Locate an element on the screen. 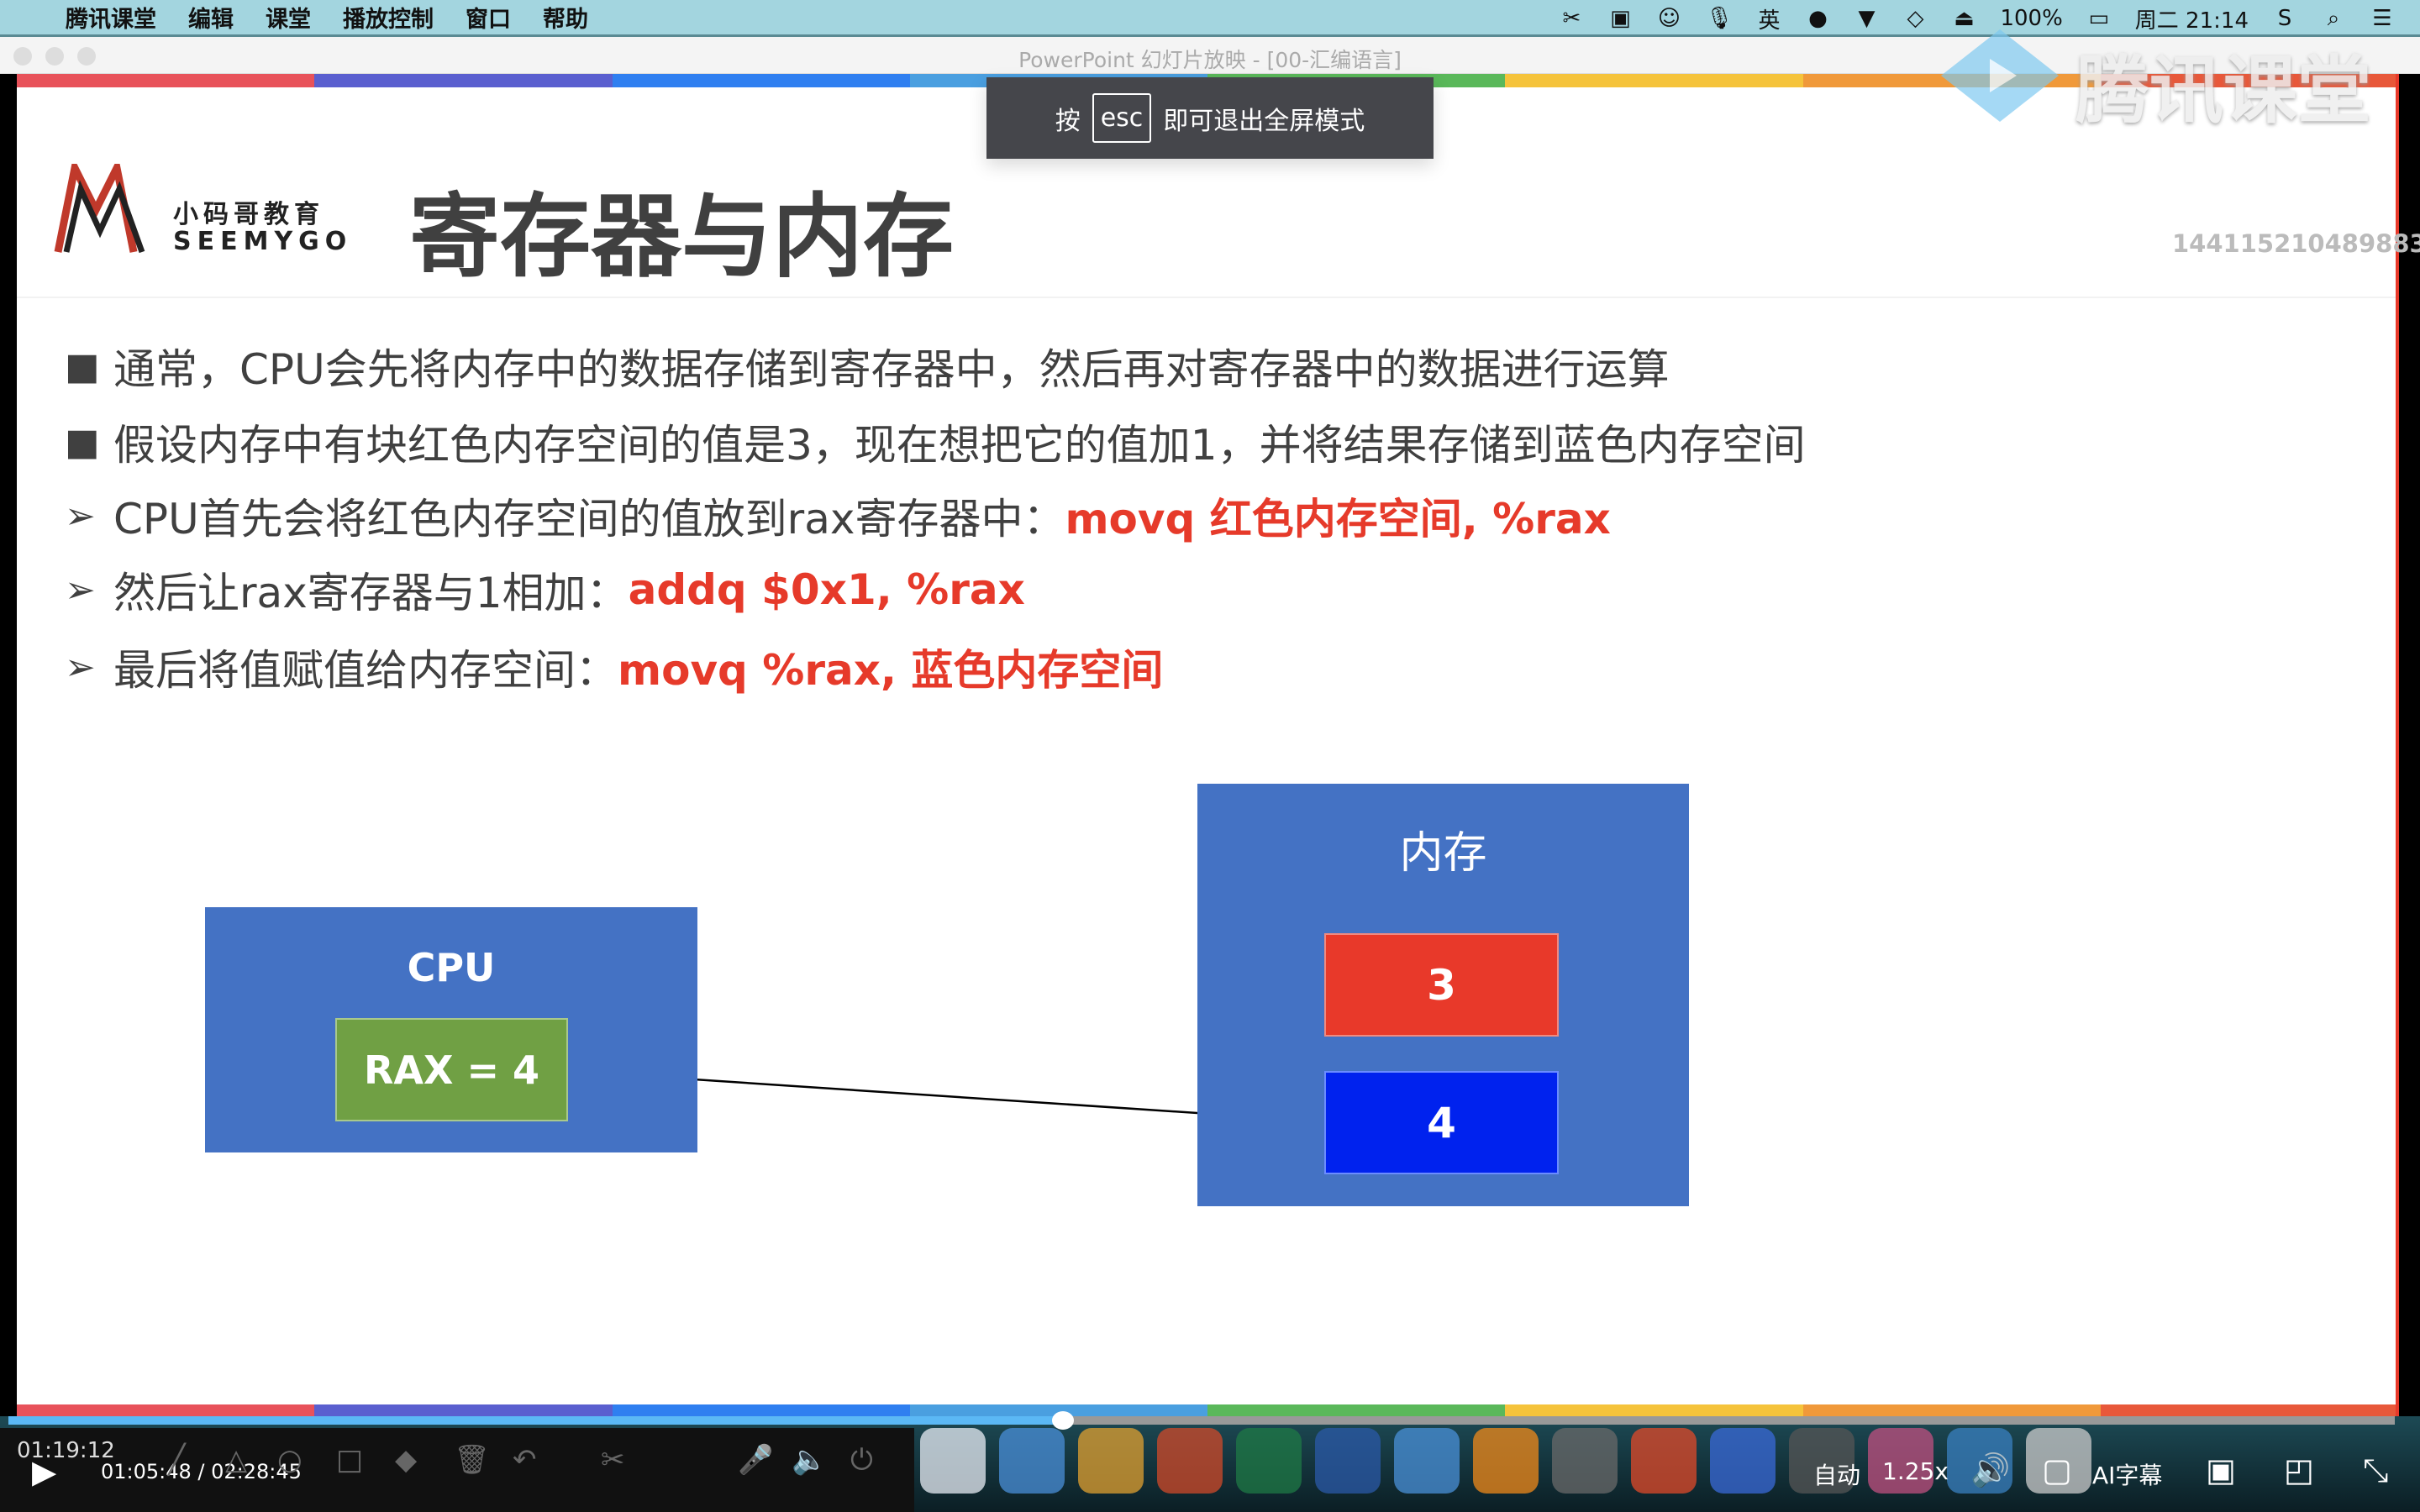 The width and height of the screenshot is (2420, 1512). triangle-icon: △ is located at coordinates (236, 1460).